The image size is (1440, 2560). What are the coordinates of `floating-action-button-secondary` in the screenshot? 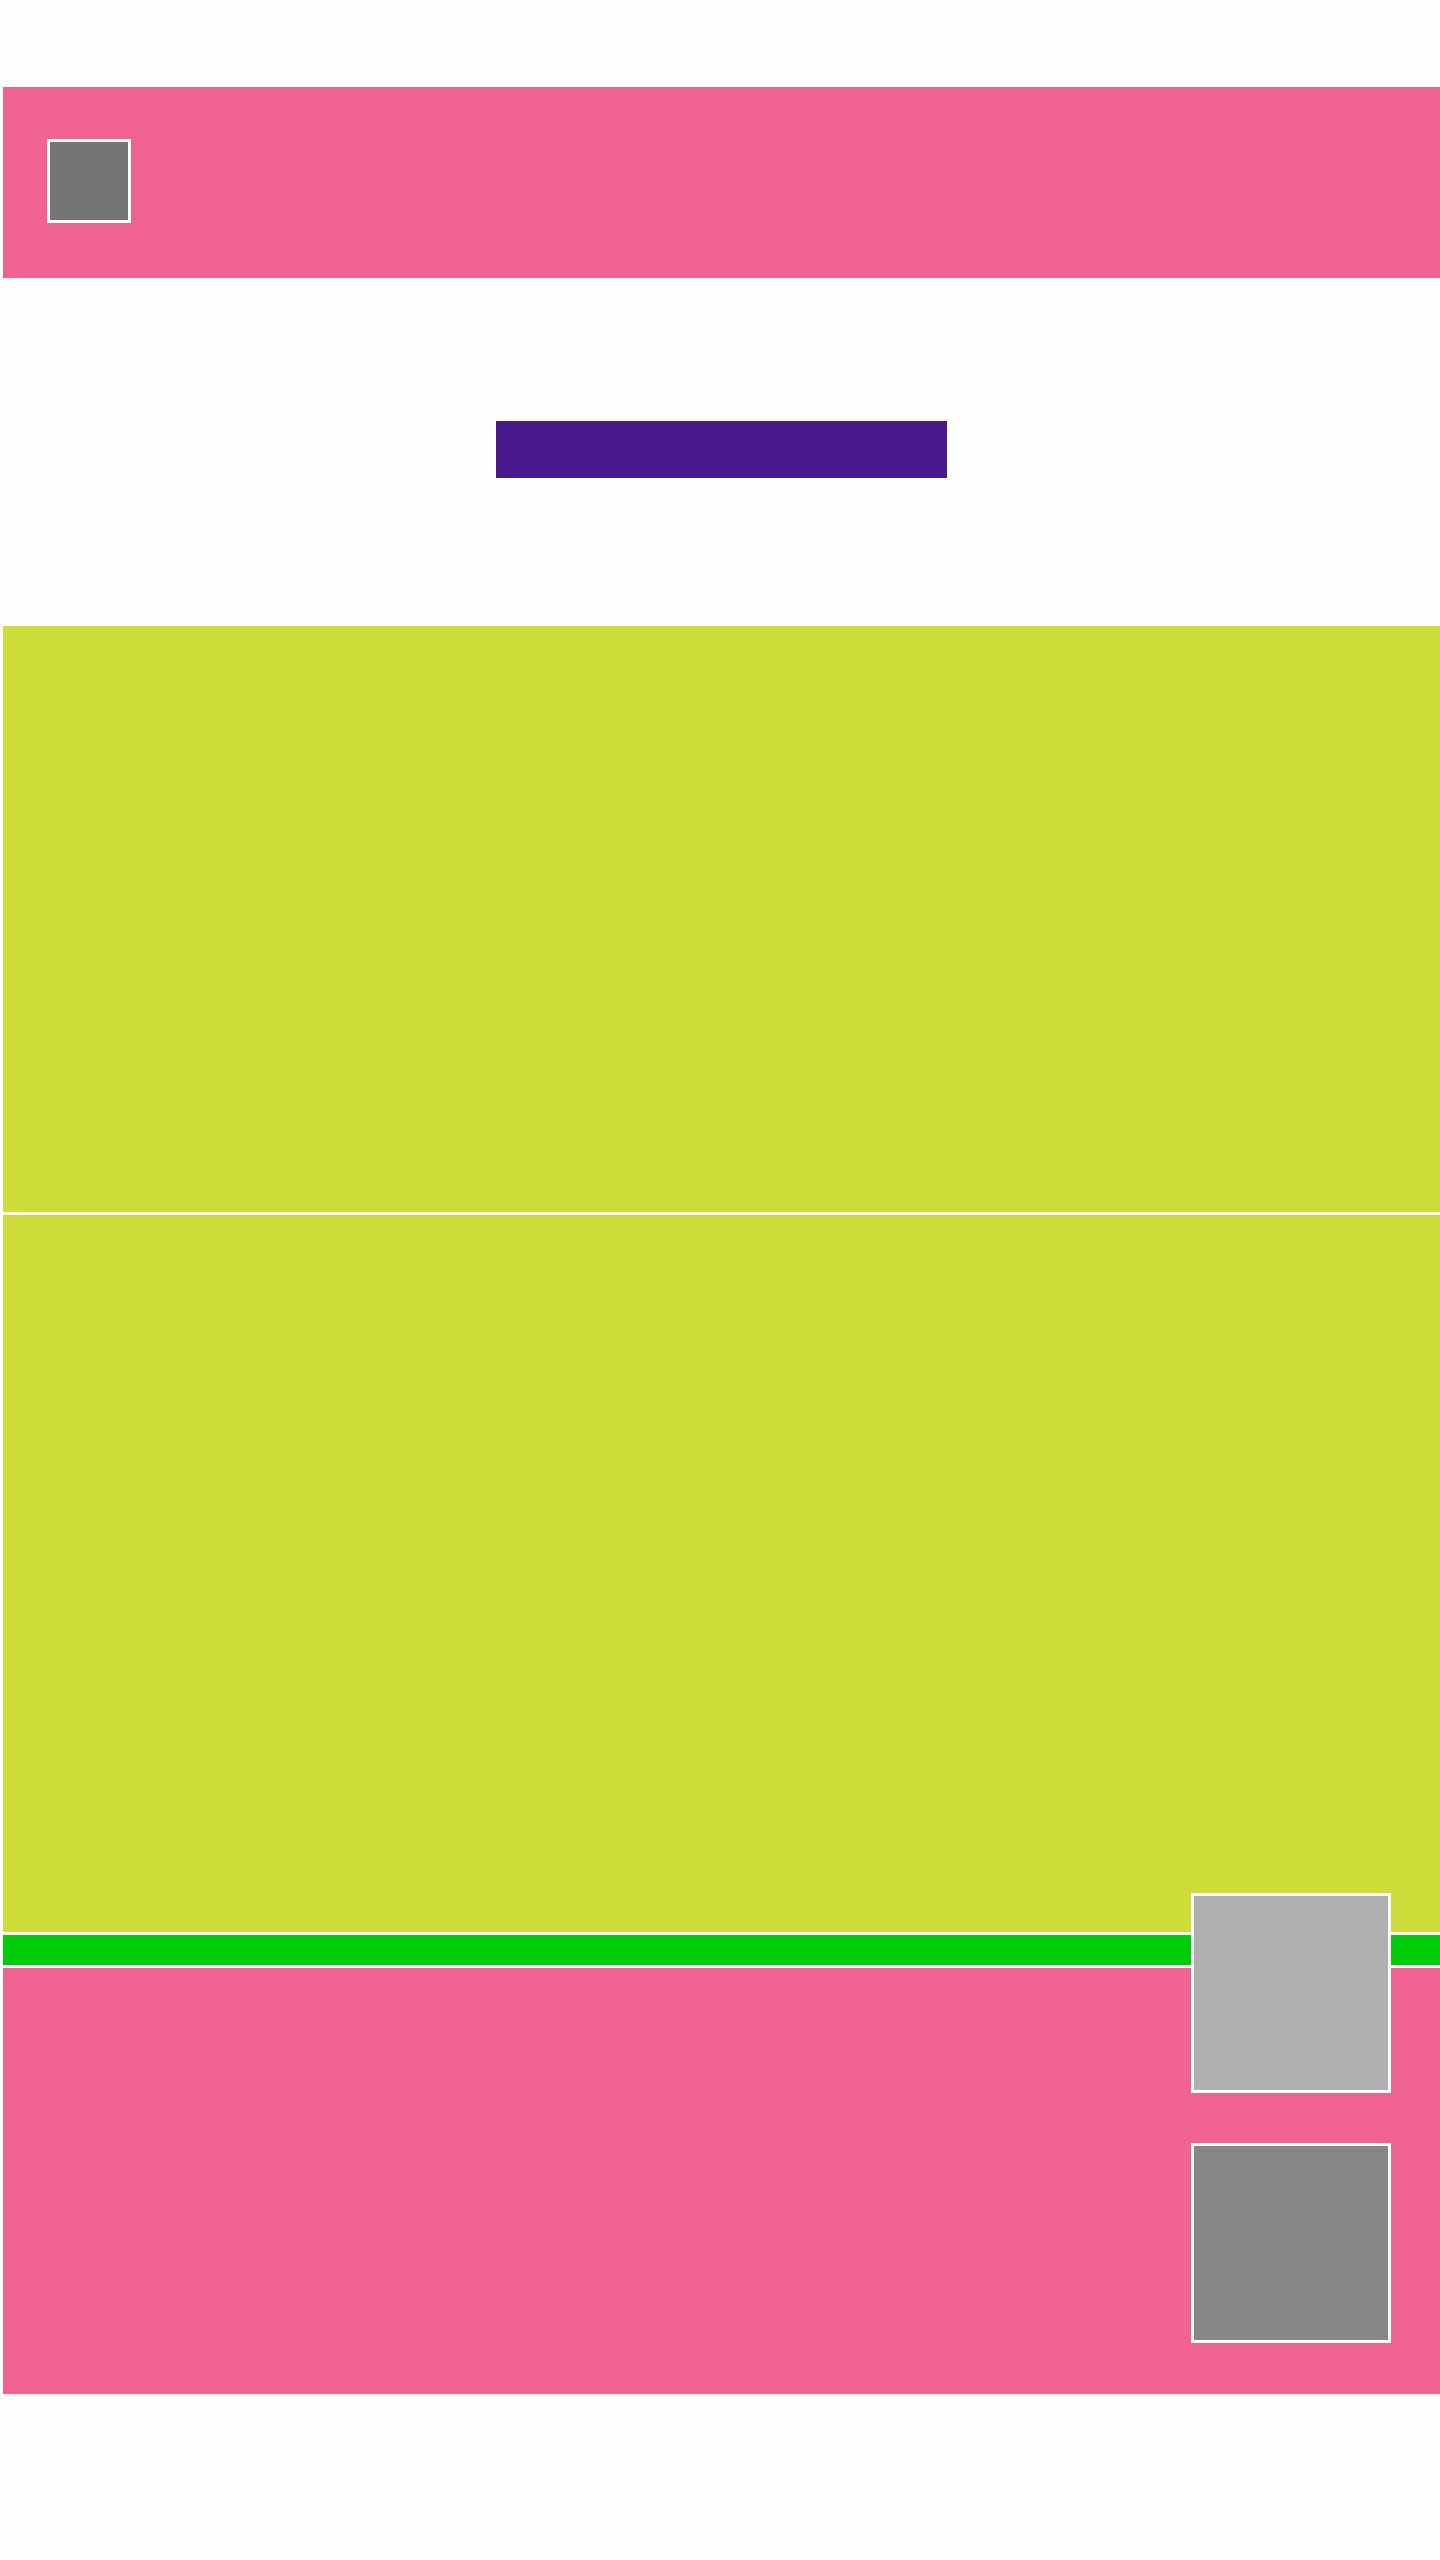 It's located at (1291, 2243).